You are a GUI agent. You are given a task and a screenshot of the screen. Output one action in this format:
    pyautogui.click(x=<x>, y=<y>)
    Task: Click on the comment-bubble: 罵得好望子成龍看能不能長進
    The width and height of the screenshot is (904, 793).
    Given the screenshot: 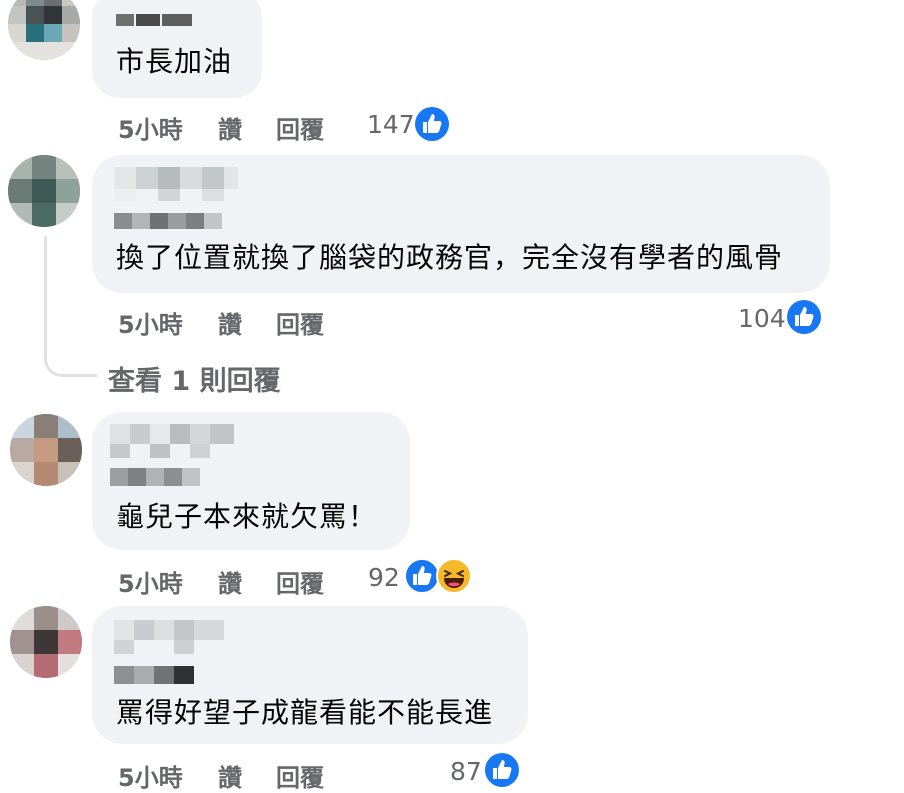 What is the action you would take?
    pyautogui.click(x=310, y=675)
    